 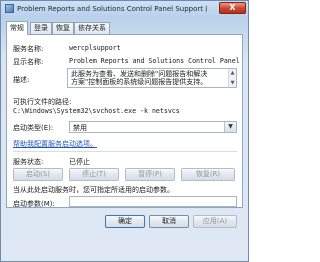 I want to click on cancel-button: 取消, so click(x=169, y=221).